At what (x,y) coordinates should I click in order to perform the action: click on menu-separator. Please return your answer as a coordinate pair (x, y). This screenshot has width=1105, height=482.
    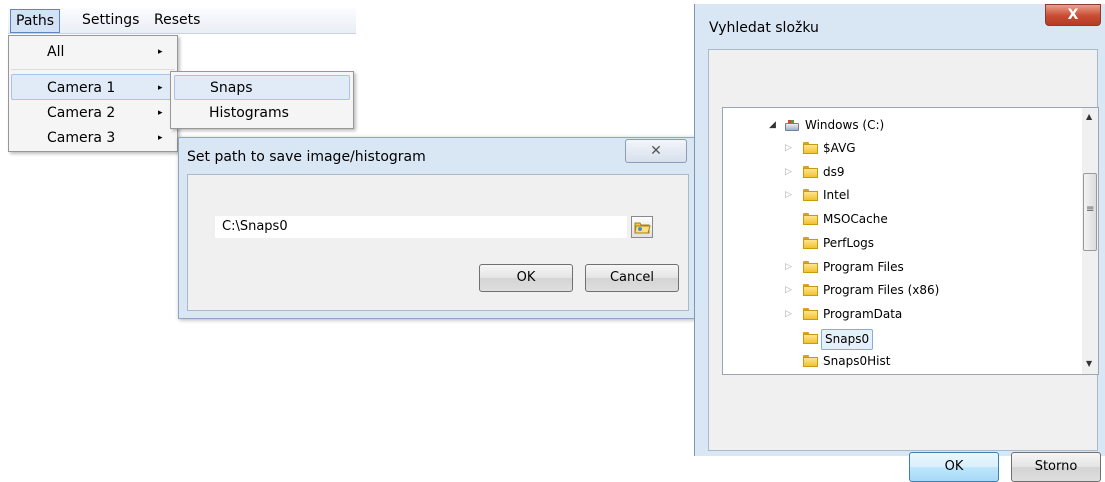
    Looking at the image, I should click on (93, 69).